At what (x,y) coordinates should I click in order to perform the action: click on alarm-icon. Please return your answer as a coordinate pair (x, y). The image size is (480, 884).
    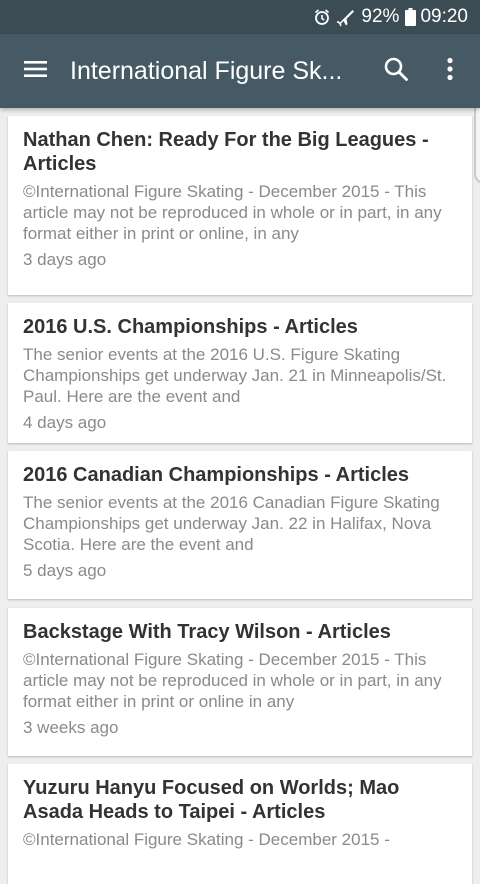
    Looking at the image, I should click on (322, 17).